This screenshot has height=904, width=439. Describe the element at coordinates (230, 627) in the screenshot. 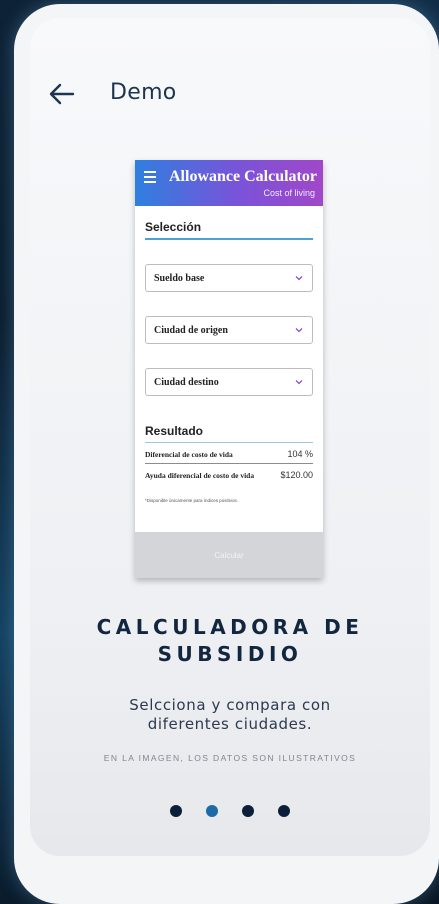

I see `heading-line: CALCULADORA DE` at that location.